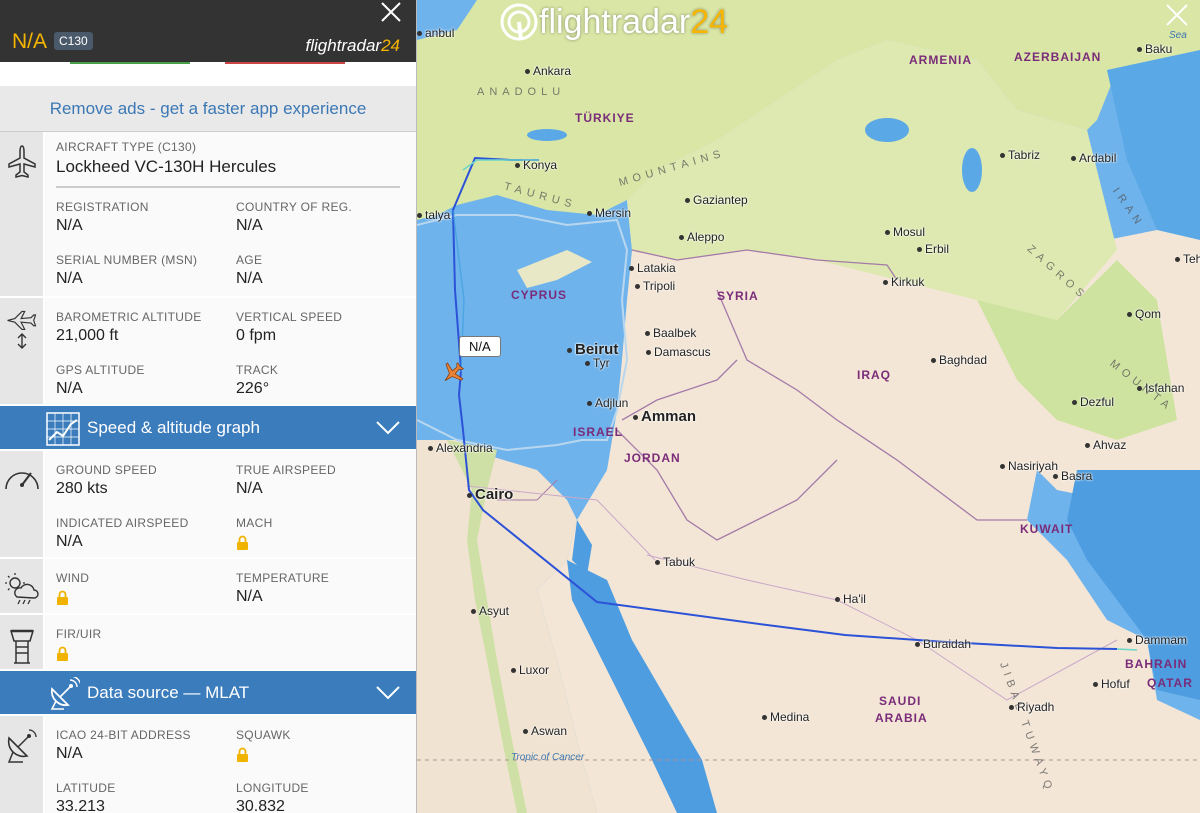 The image size is (1200, 813). I want to click on fir-cell: FIR/UIR, so click(146, 641).